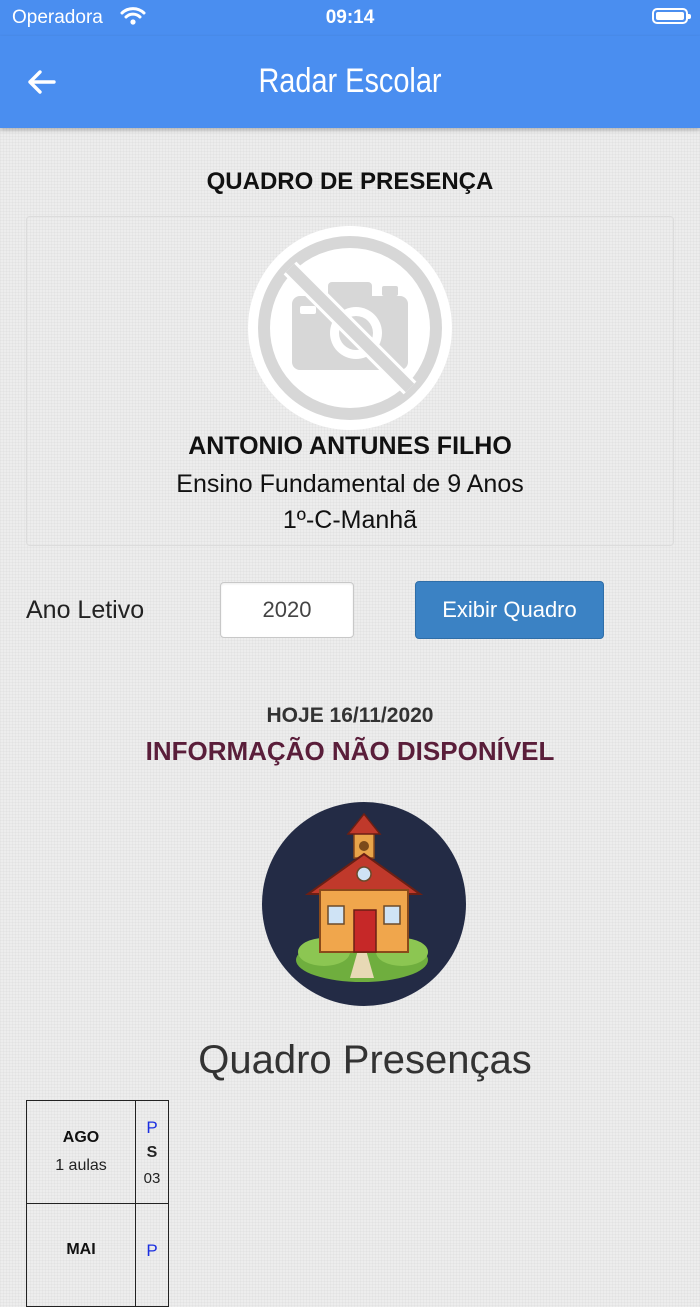 The height and width of the screenshot is (1307, 700). I want to click on unavailable-message: INFORMAÇÃO NÃO DISPONÍVEL, so click(350, 751).